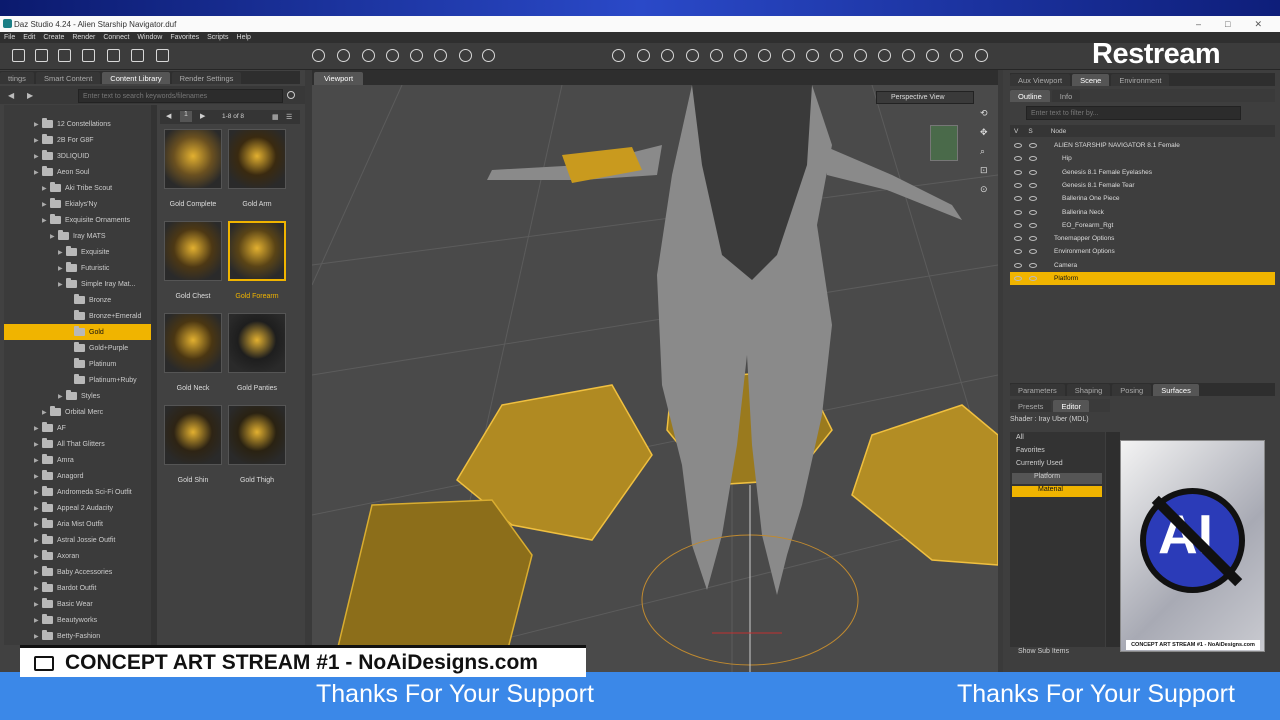  I want to click on close-icon: ✕, so click(1258, 24).